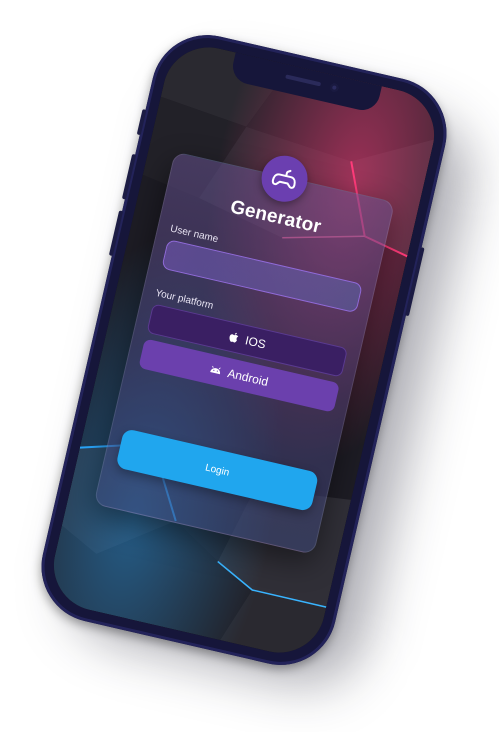 The width and height of the screenshot is (499, 732). What do you see at coordinates (217, 470) in the screenshot?
I see `login-button: Login` at bounding box center [217, 470].